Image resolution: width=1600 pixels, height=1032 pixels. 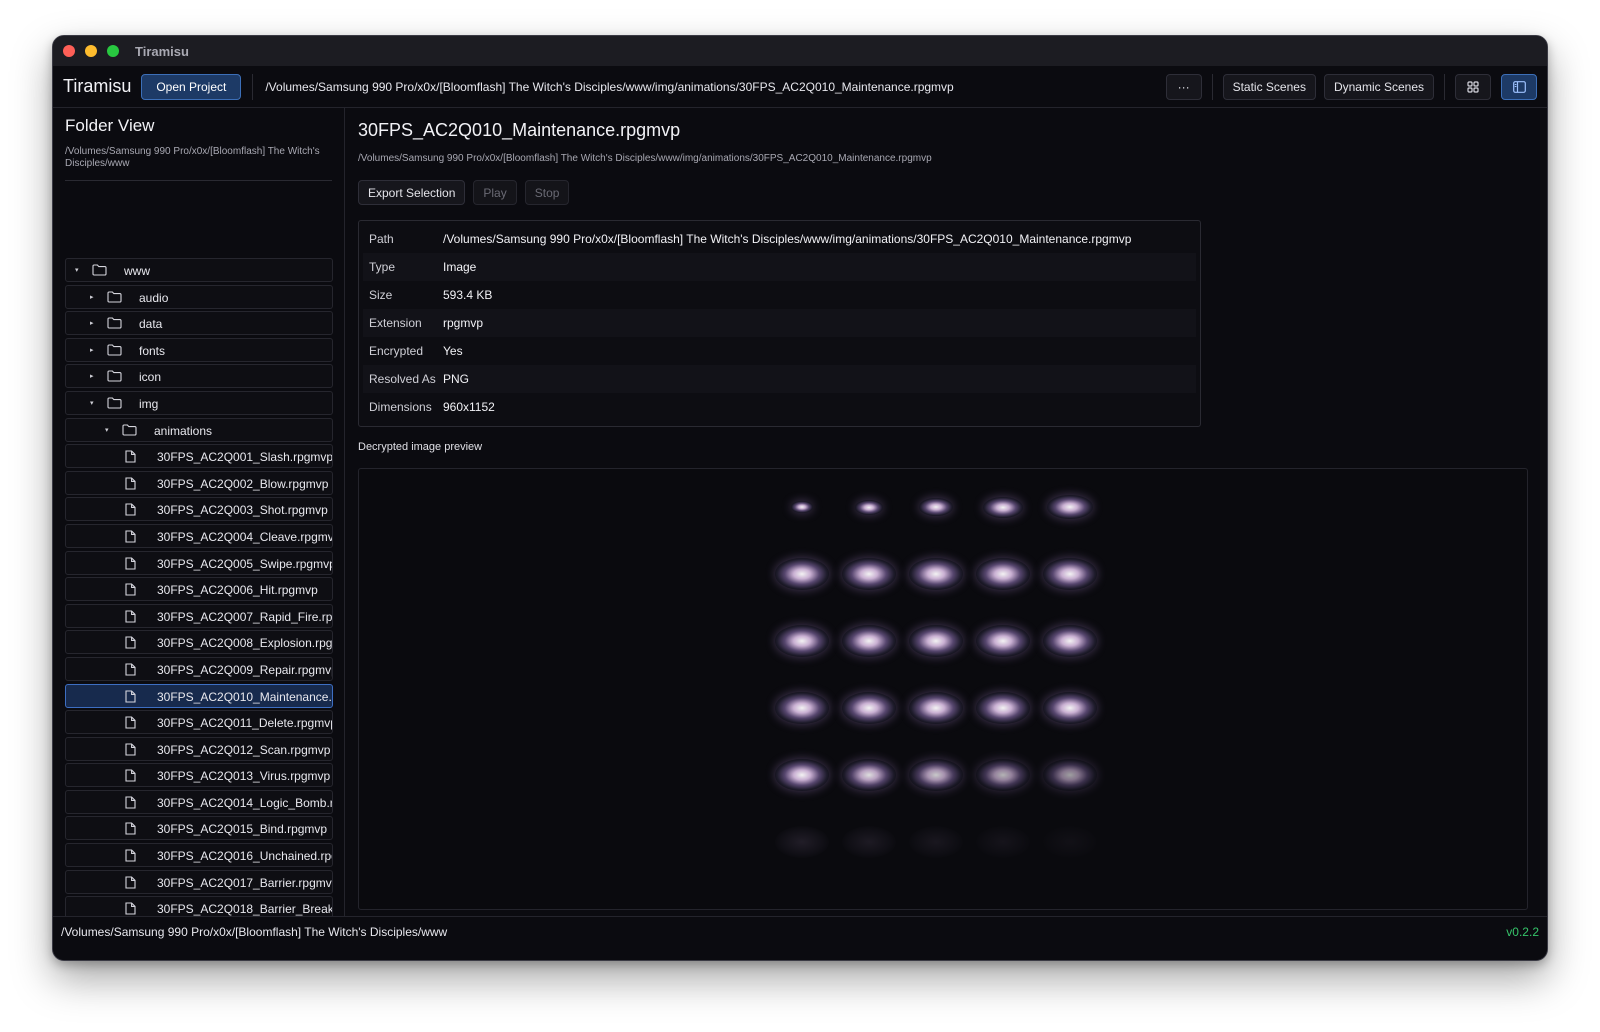 I want to click on window-controls, so click(x=91, y=51).